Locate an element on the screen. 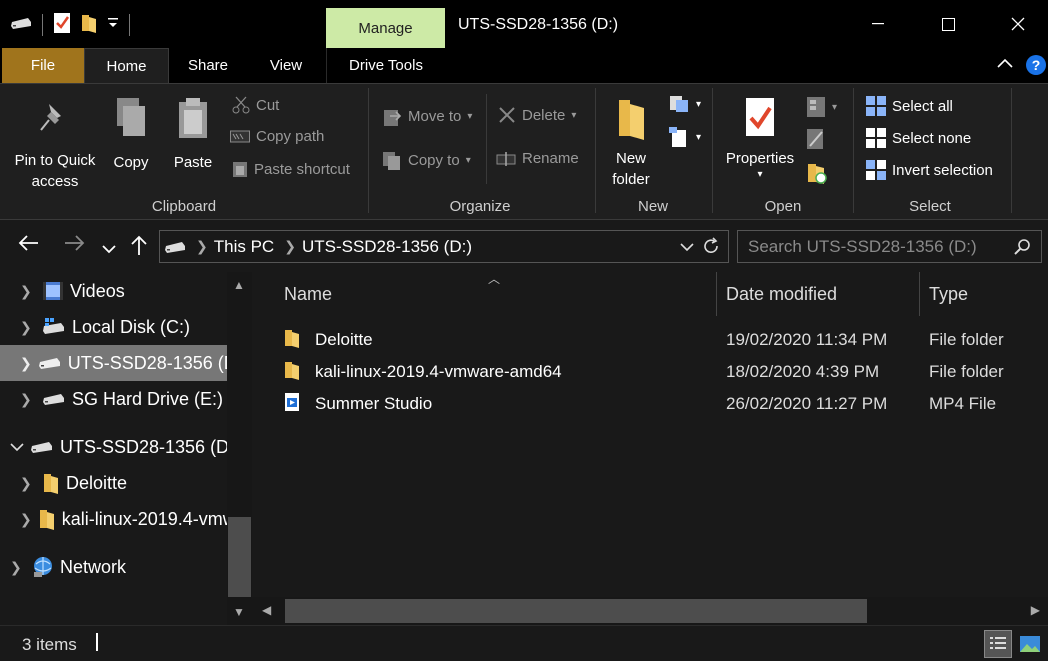 This screenshot has width=1048, height=661. nav-item-label: SG Hard Drive (E:) is located at coordinates (148, 398).